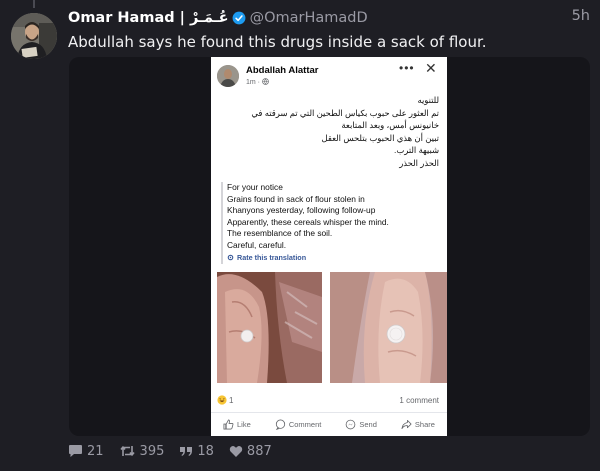  I want to click on send-action: Send, so click(361, 424).